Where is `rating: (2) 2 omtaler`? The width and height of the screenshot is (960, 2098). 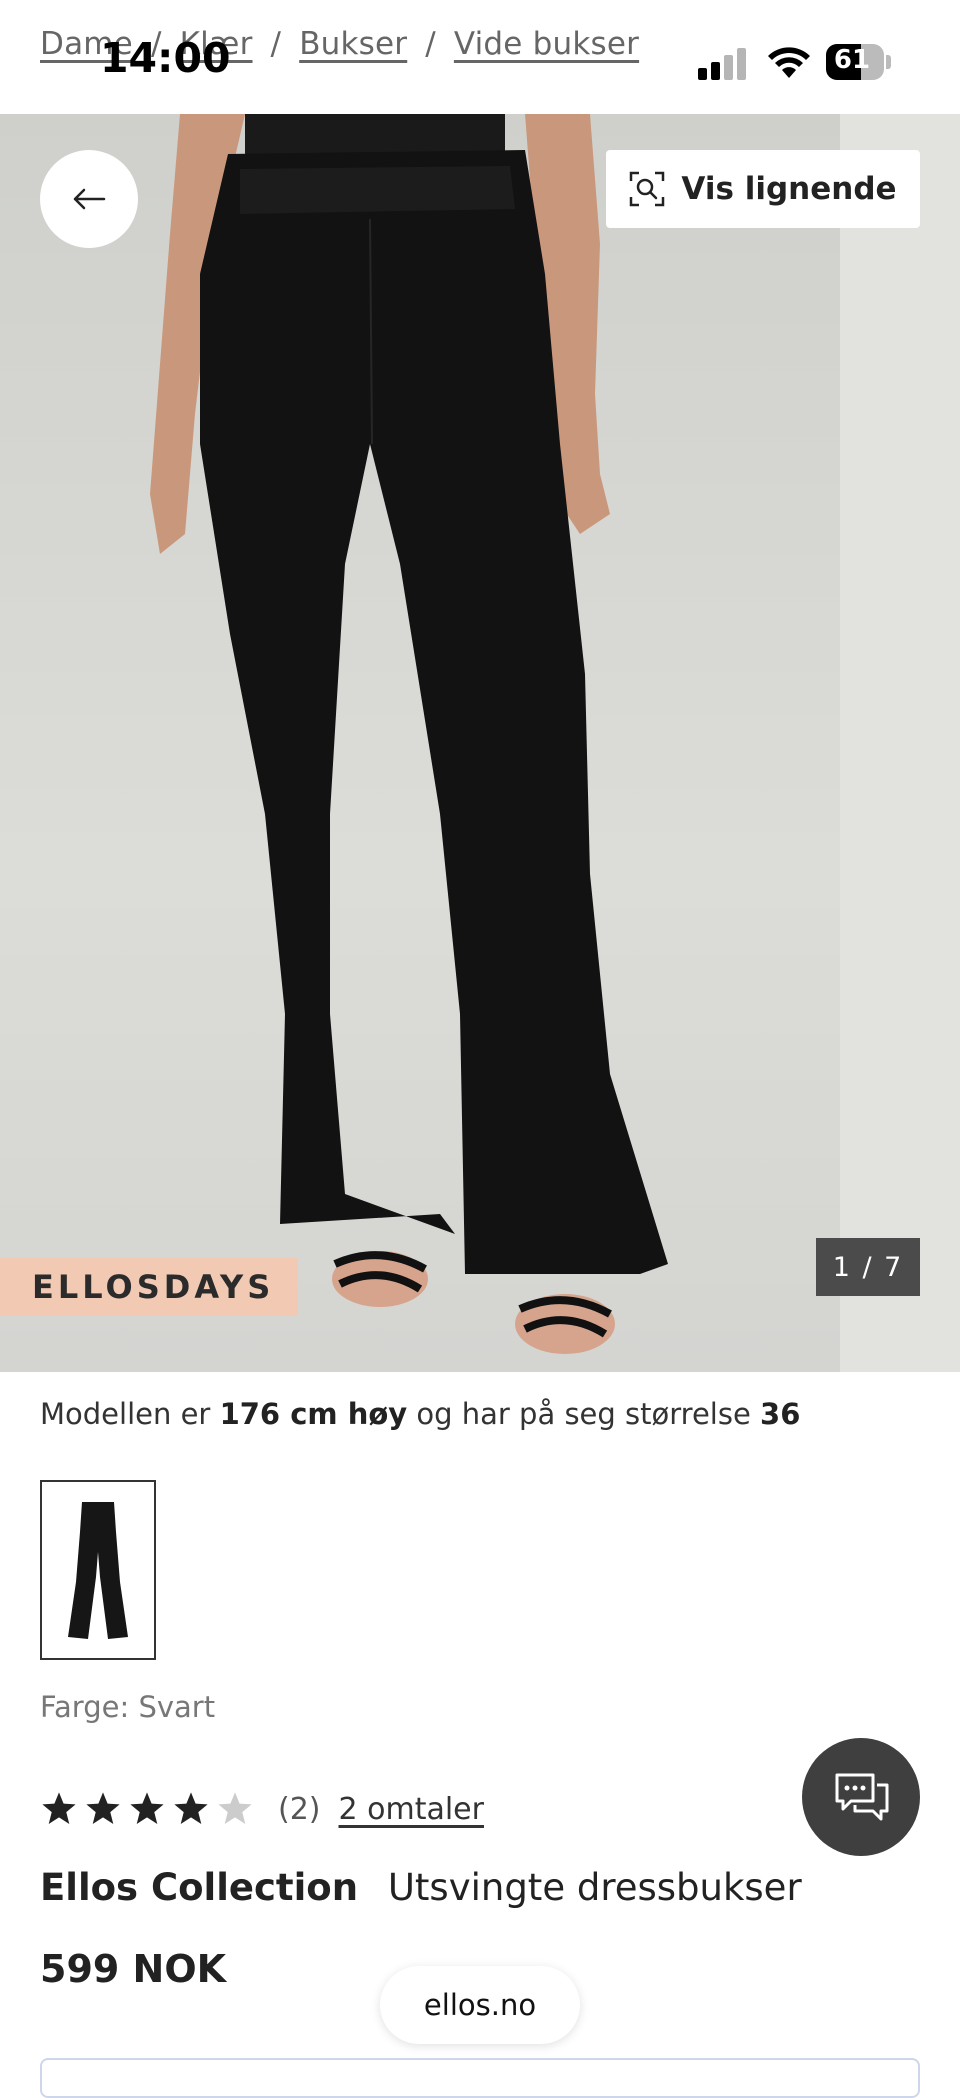
rating: (2) 2 omtaler is located at coordinates (262, 1809).